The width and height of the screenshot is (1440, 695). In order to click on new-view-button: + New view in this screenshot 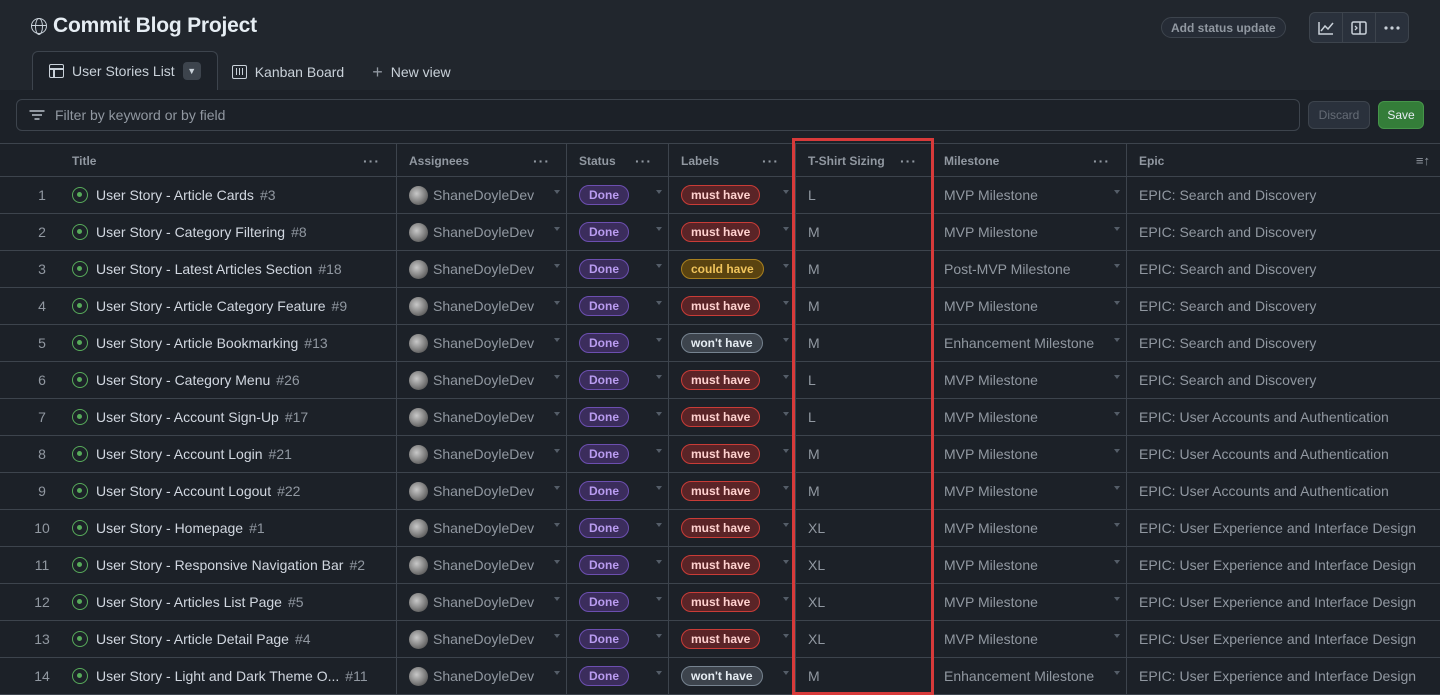, I will do `click(411, 71)`.